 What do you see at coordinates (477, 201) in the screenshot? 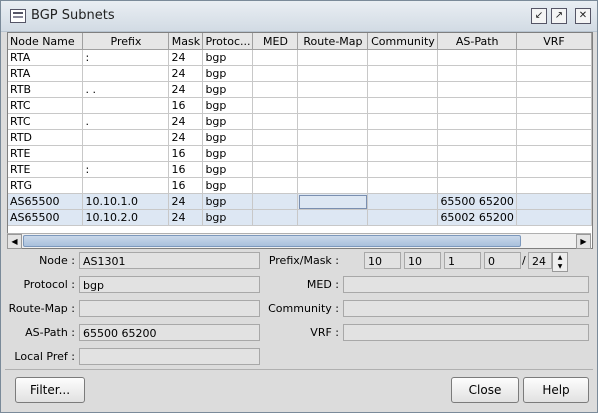
I see `table-cell: 65500 65200` at bounding box center [477, 201].